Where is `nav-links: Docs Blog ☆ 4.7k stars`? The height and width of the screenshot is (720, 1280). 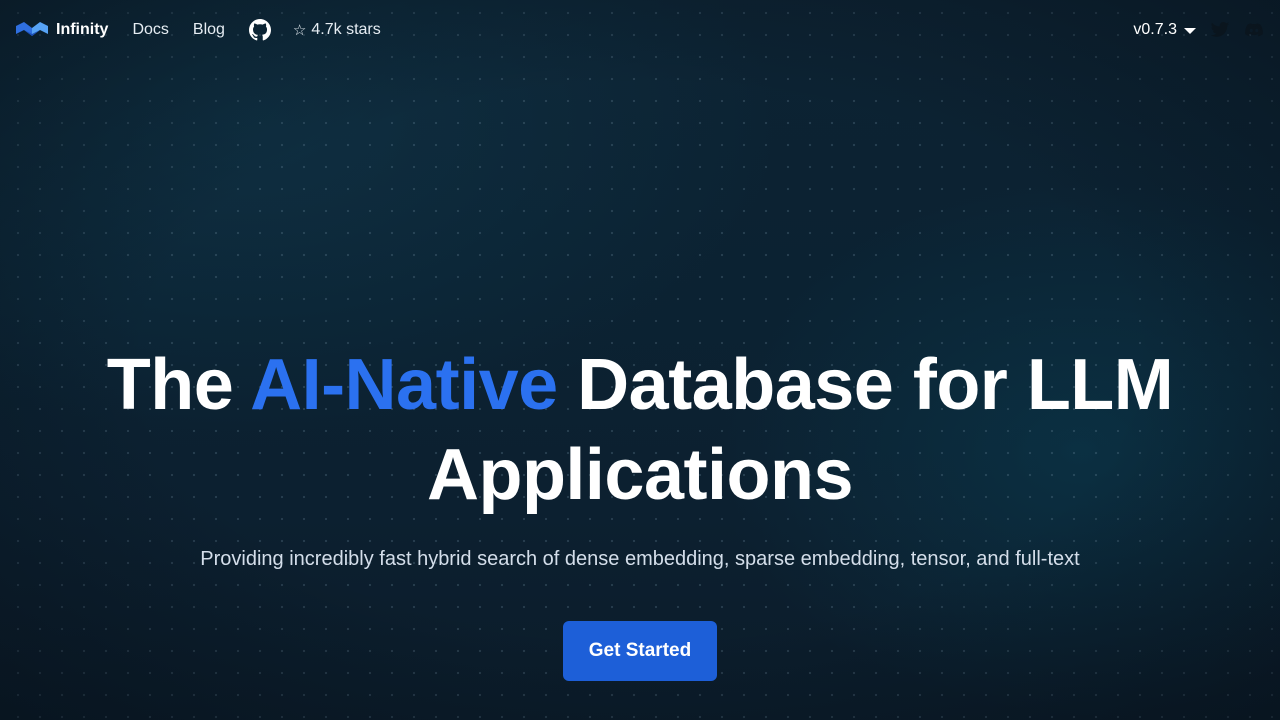 nav-links: Docs Blog ☆ 4.7k stars is located at coordinates (250, 30).